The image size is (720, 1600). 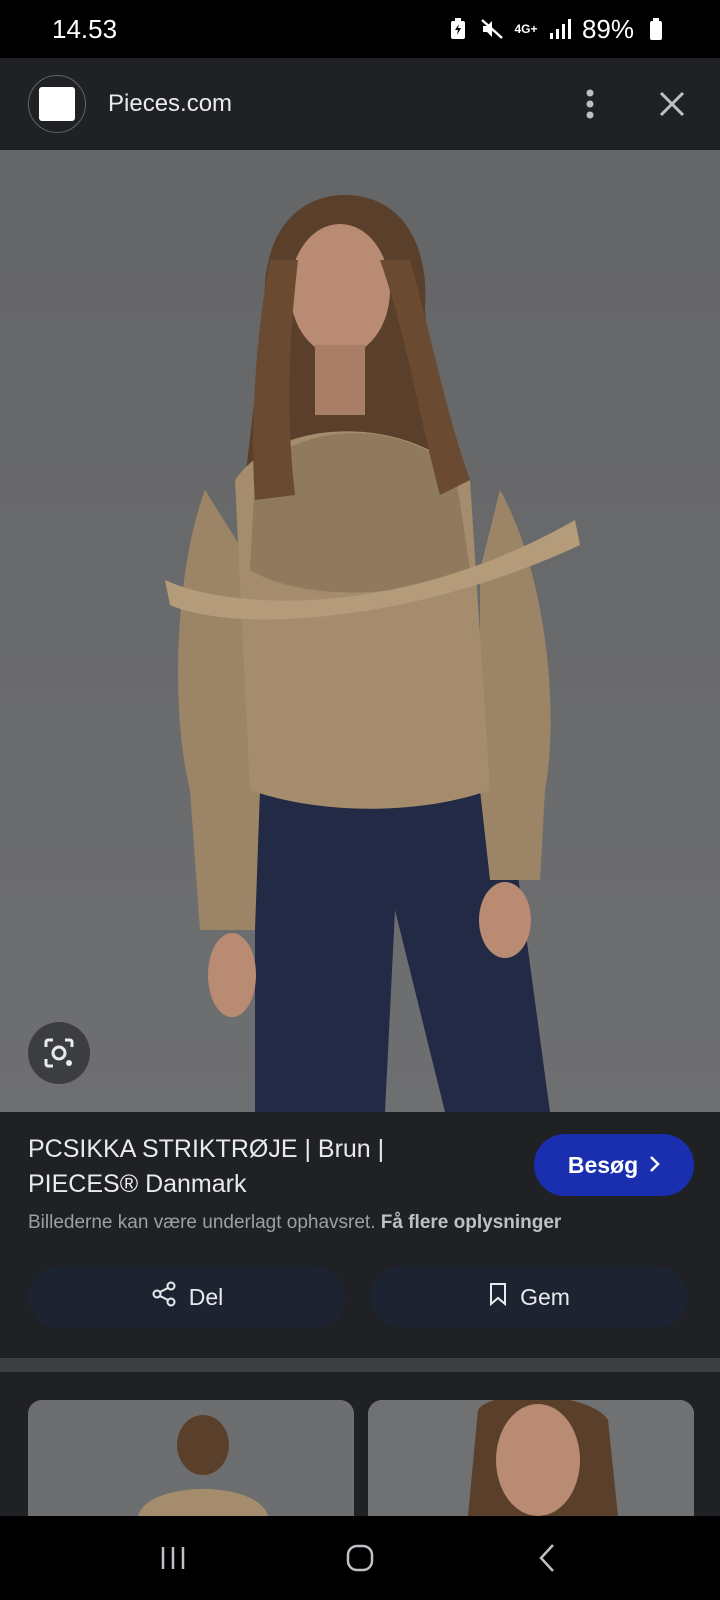 I want to click on visit-button: Besøg, so click(x=614, y=1165).